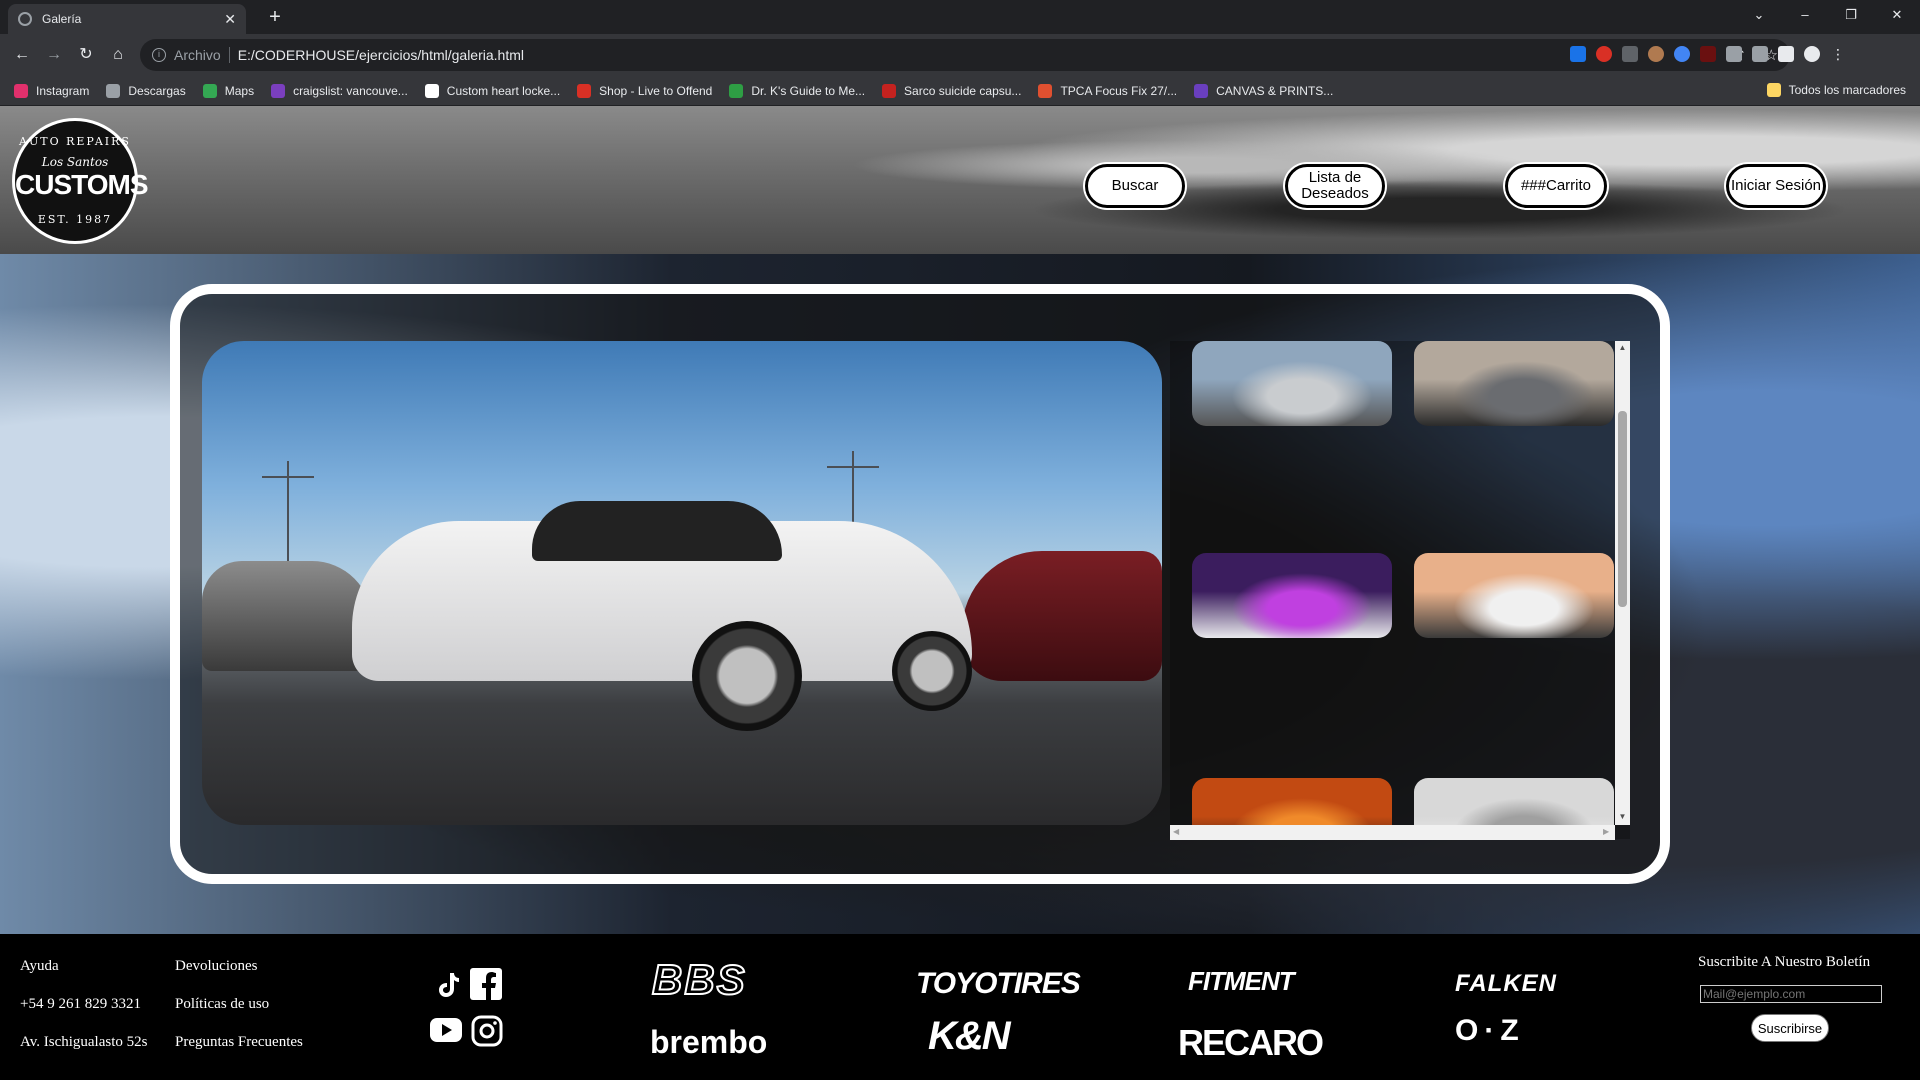 The height and width of the screenshot is (1080, 1920). Describe the element at coordinates (1773, 90) in the screenshot. I see `folder-icon` at that location.